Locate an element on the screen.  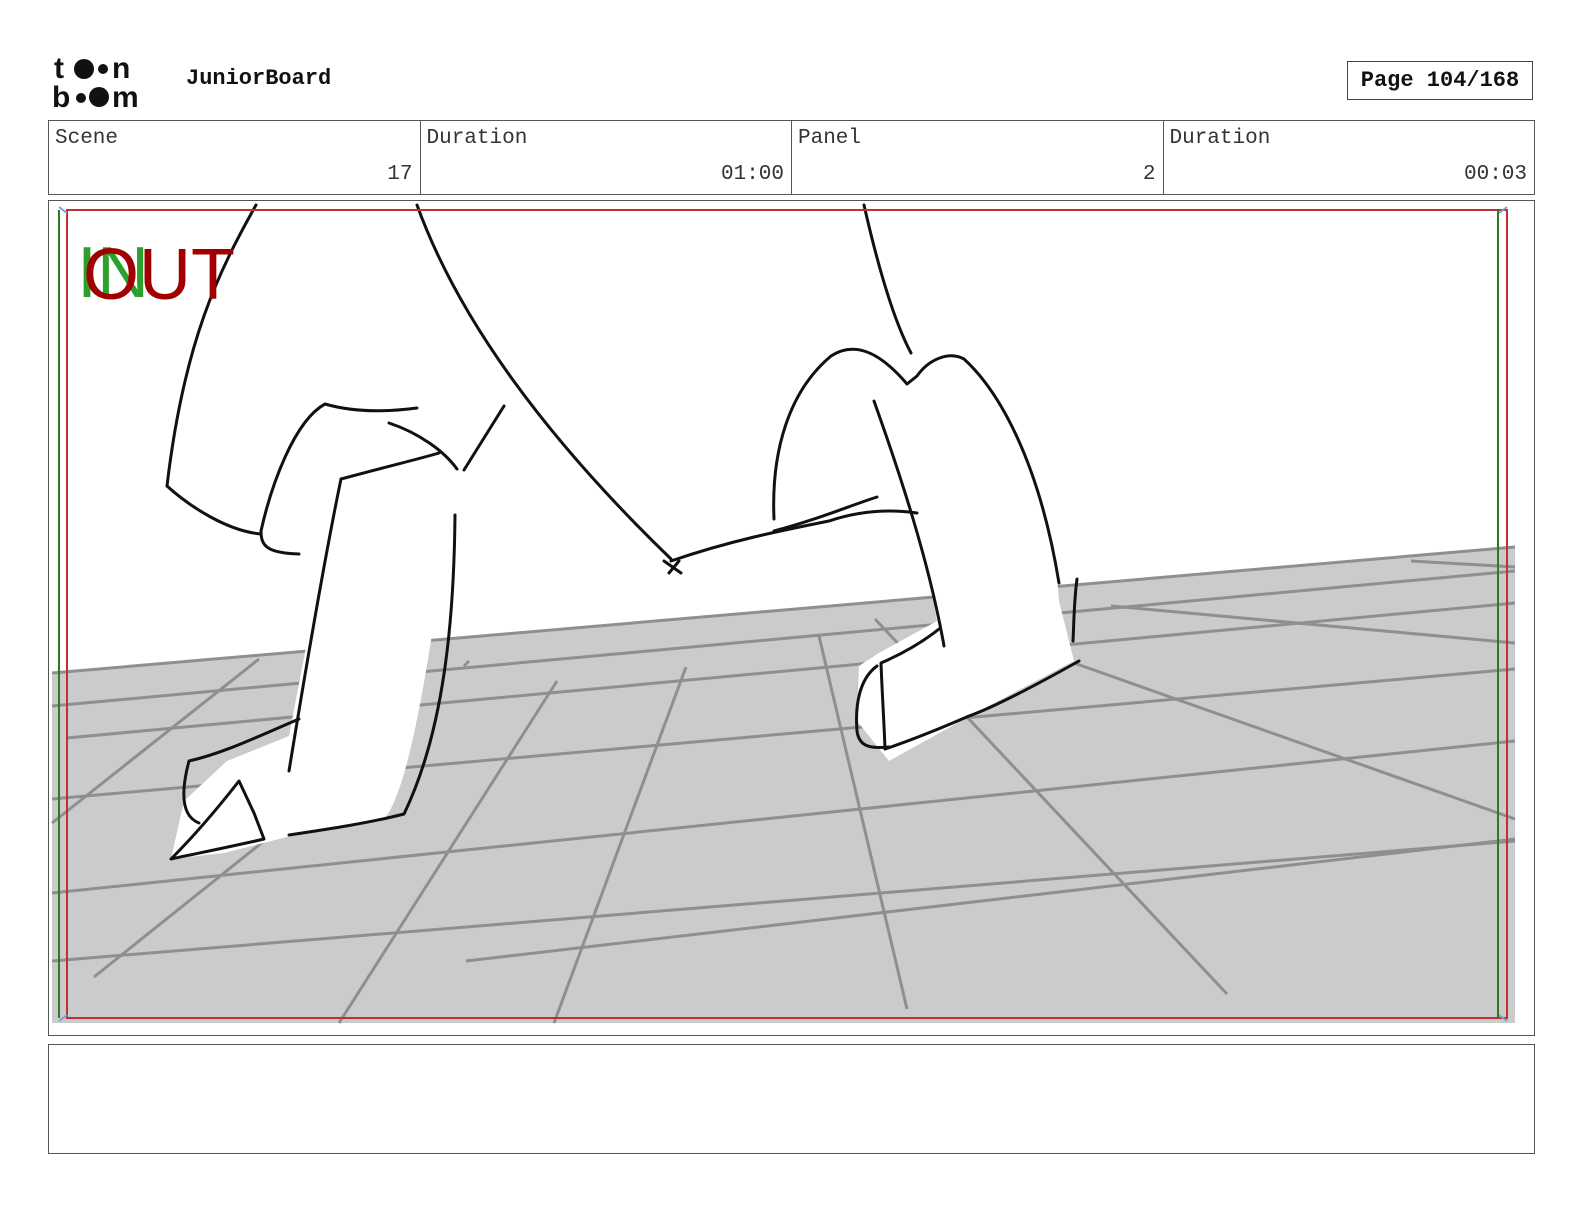
panel-duration-cell: Duration 00:03 is located at coordinates (1349, 157).